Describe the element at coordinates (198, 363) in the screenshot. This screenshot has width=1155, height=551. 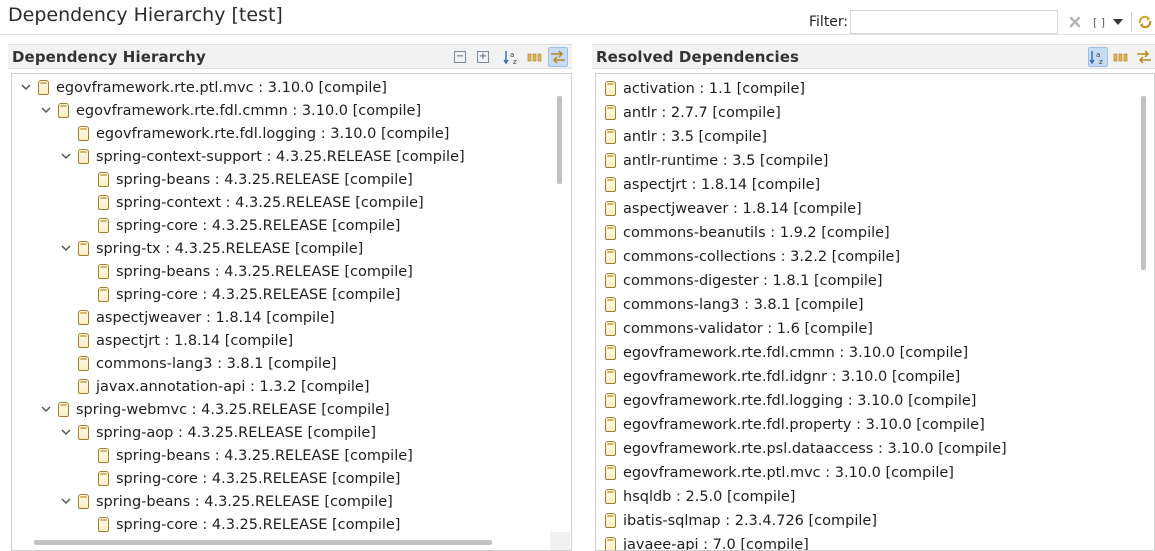
I see `tree-node: commons-lang3 : 3.8.1 [compile]` at that location.